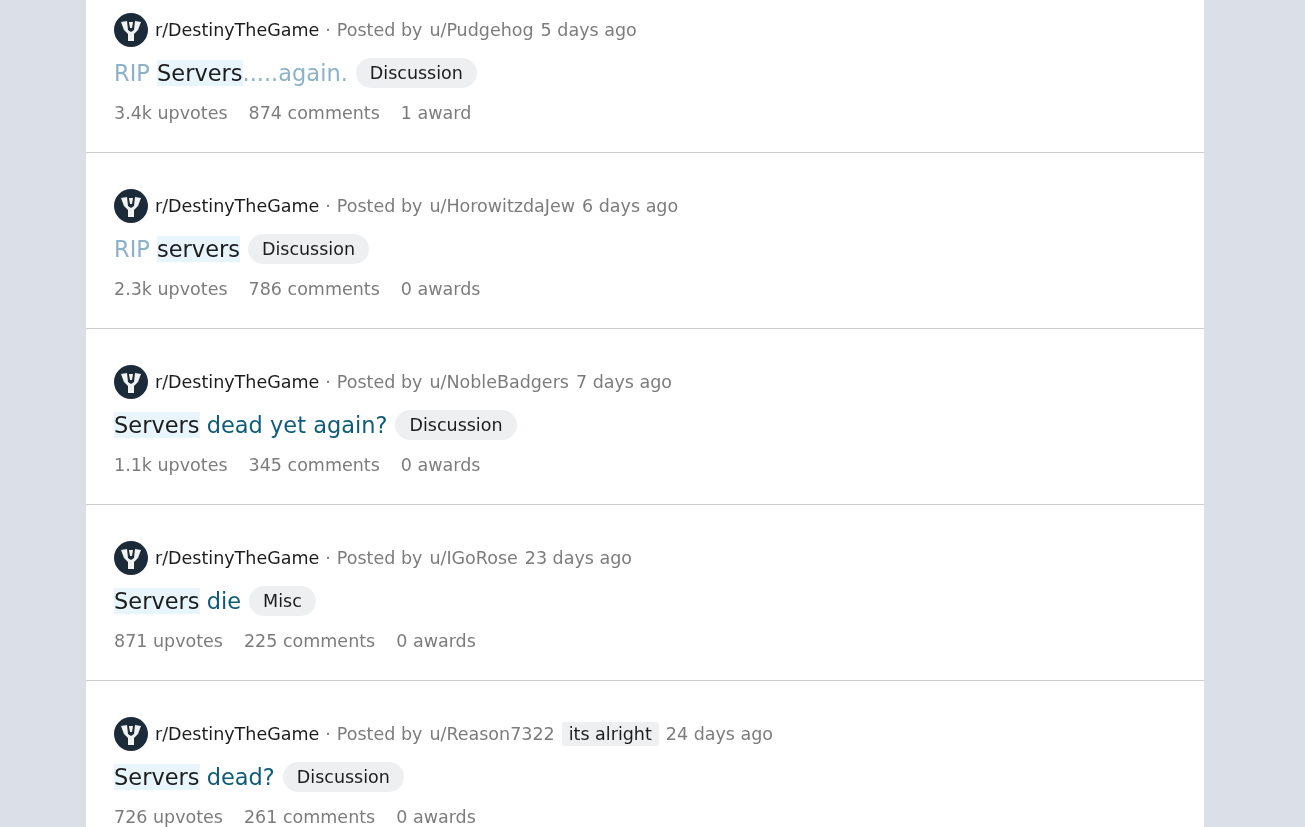  I want to click on post-time: 23 days ago, so click(578, 558).